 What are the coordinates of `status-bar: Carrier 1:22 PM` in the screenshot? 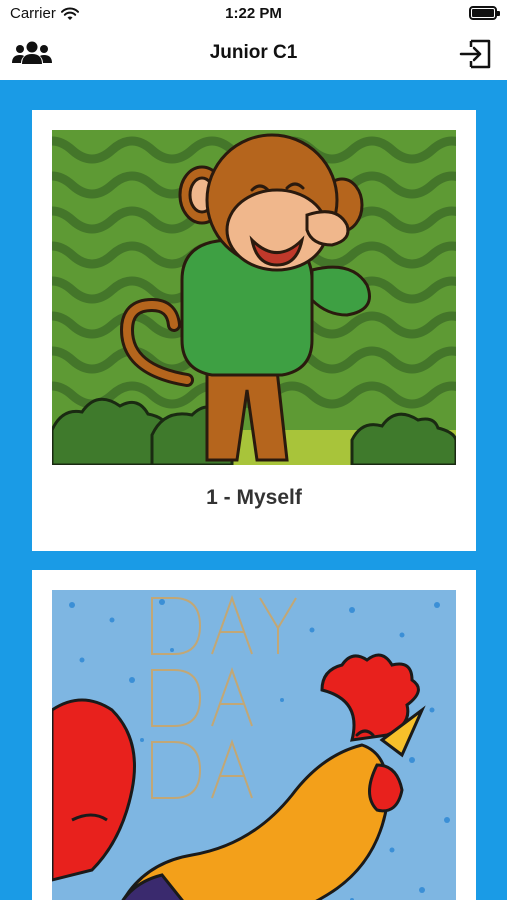 It's located at (253, 15).